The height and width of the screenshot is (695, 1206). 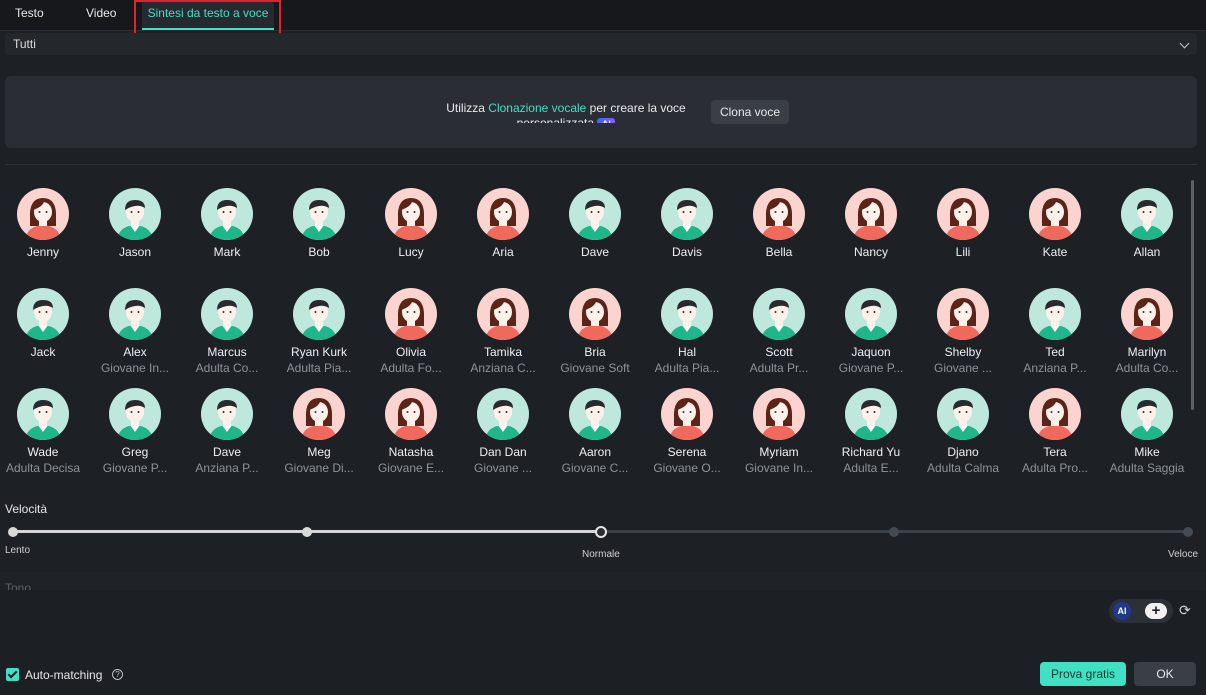 I want to click on voice-name: Lili, so click(x=963, y=252).